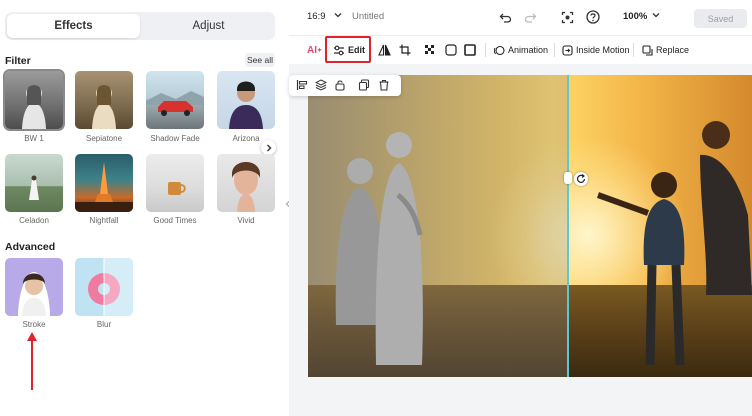  Describe the element at coordinates (208, 26) in the screenshot. I see `tab-adjust: Adjust` at that location.